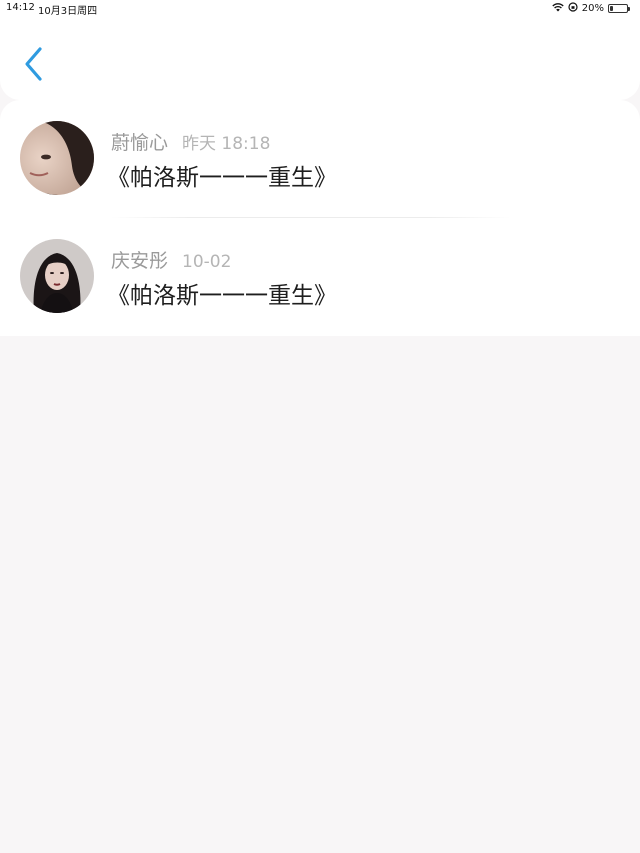 The image size is (640, 853). I want to click on battery-icon, so click(619, 8).